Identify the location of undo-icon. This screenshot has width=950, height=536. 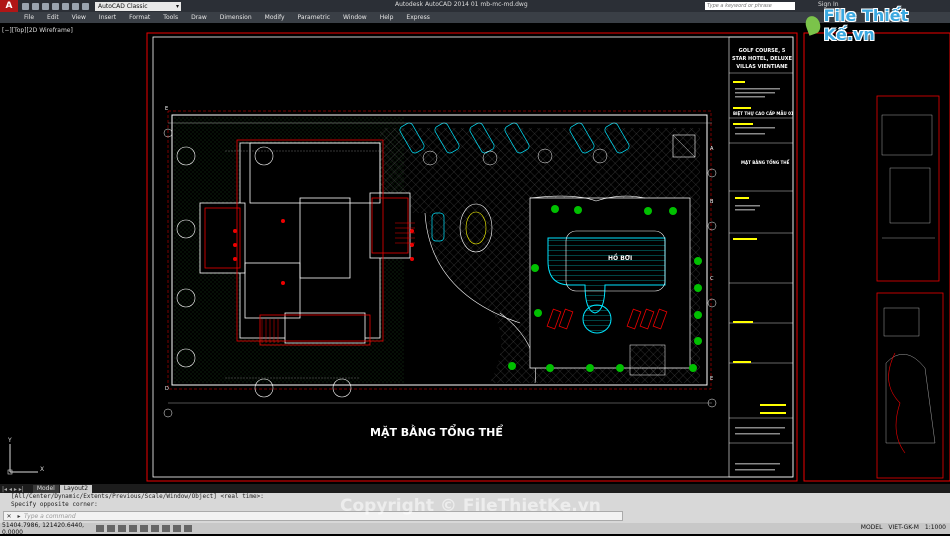
(75, 6).